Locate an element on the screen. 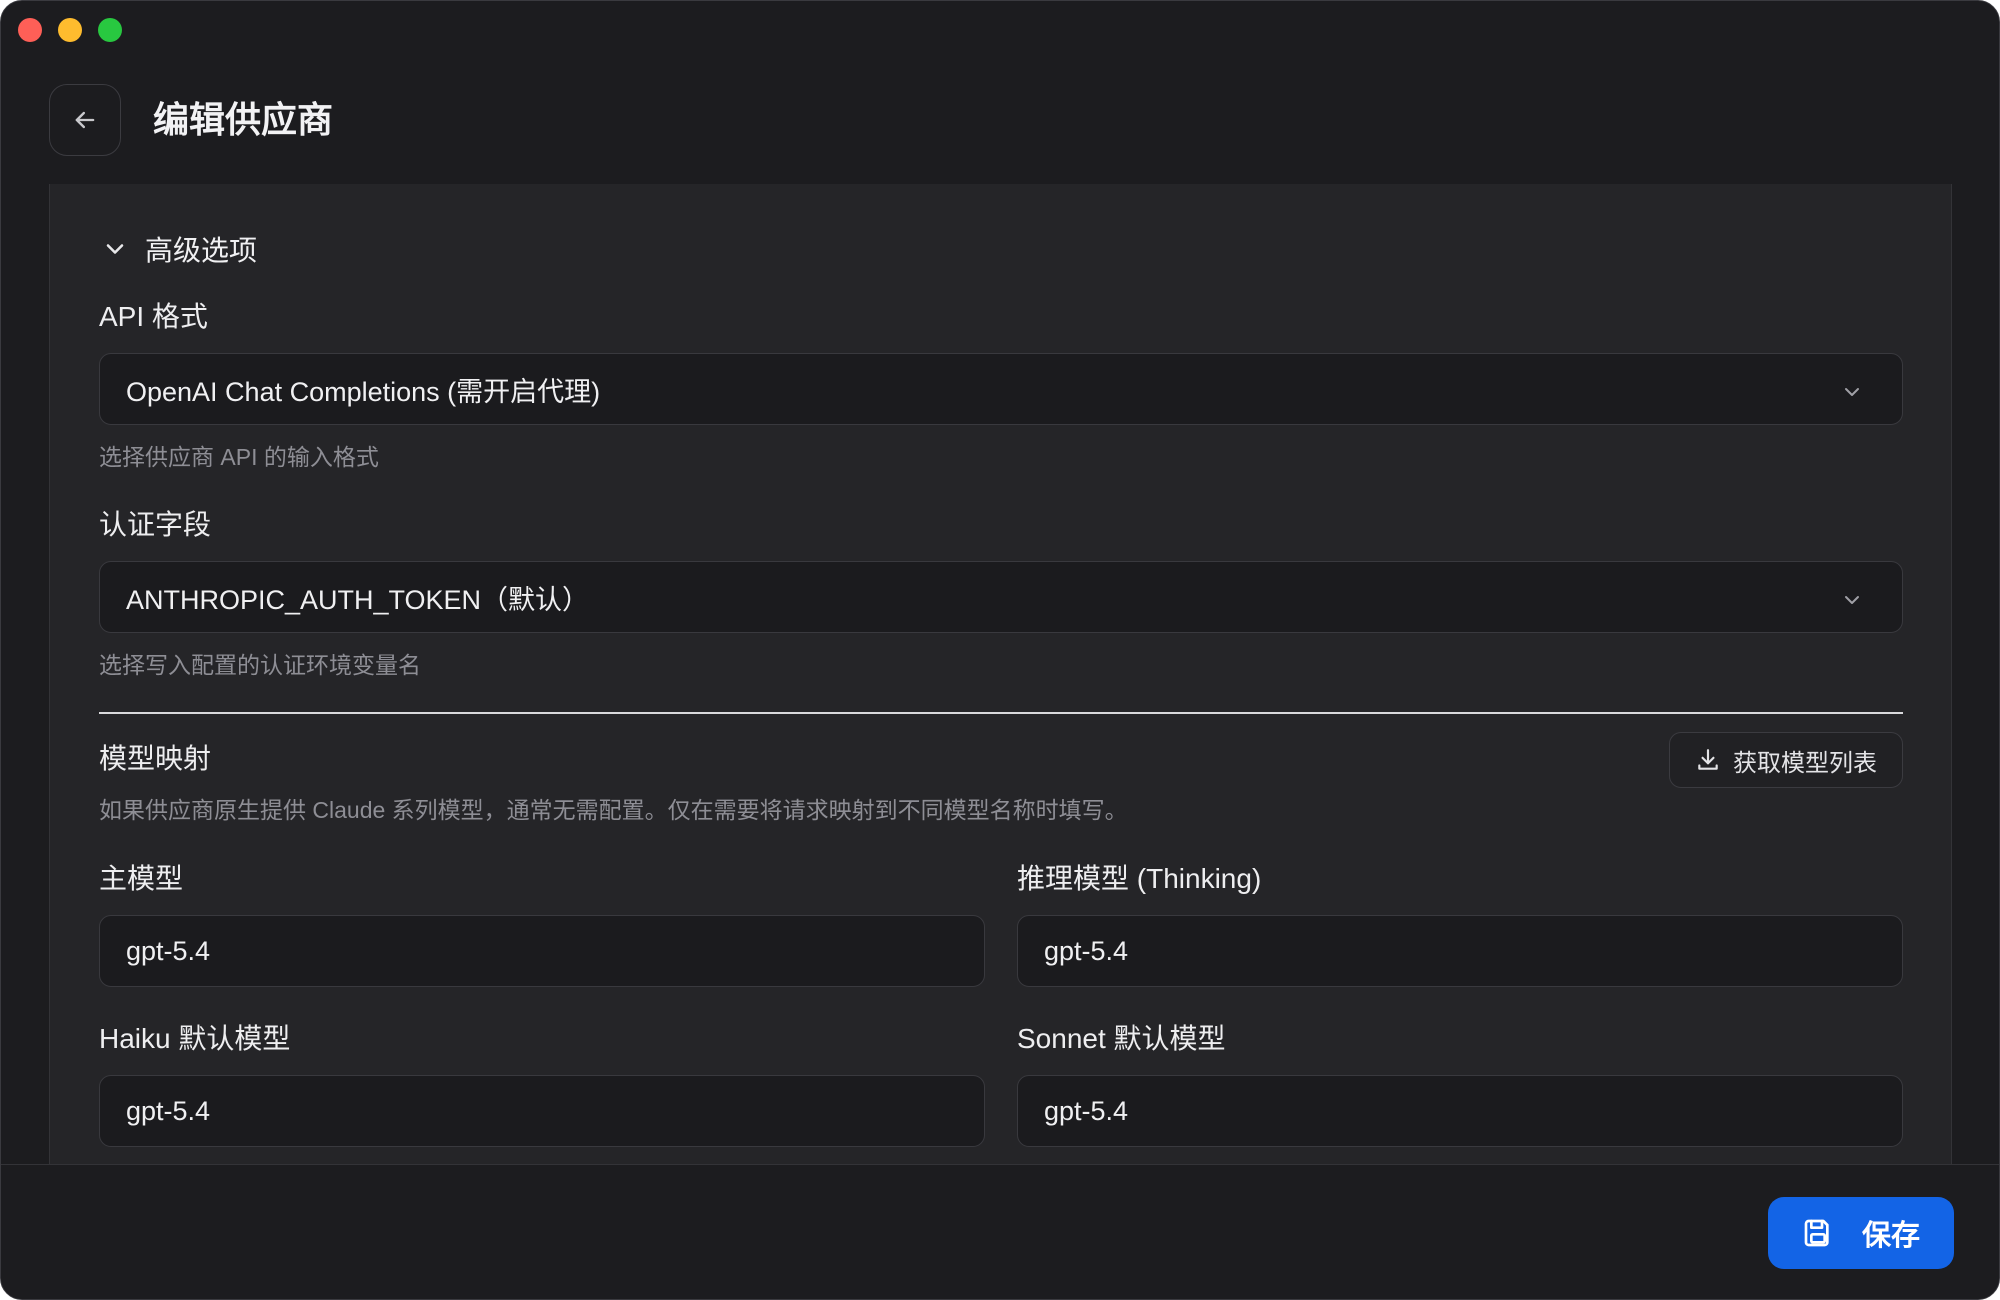 The image size is (2000, 1300). close-window-button is located at coordinates (30, 30).